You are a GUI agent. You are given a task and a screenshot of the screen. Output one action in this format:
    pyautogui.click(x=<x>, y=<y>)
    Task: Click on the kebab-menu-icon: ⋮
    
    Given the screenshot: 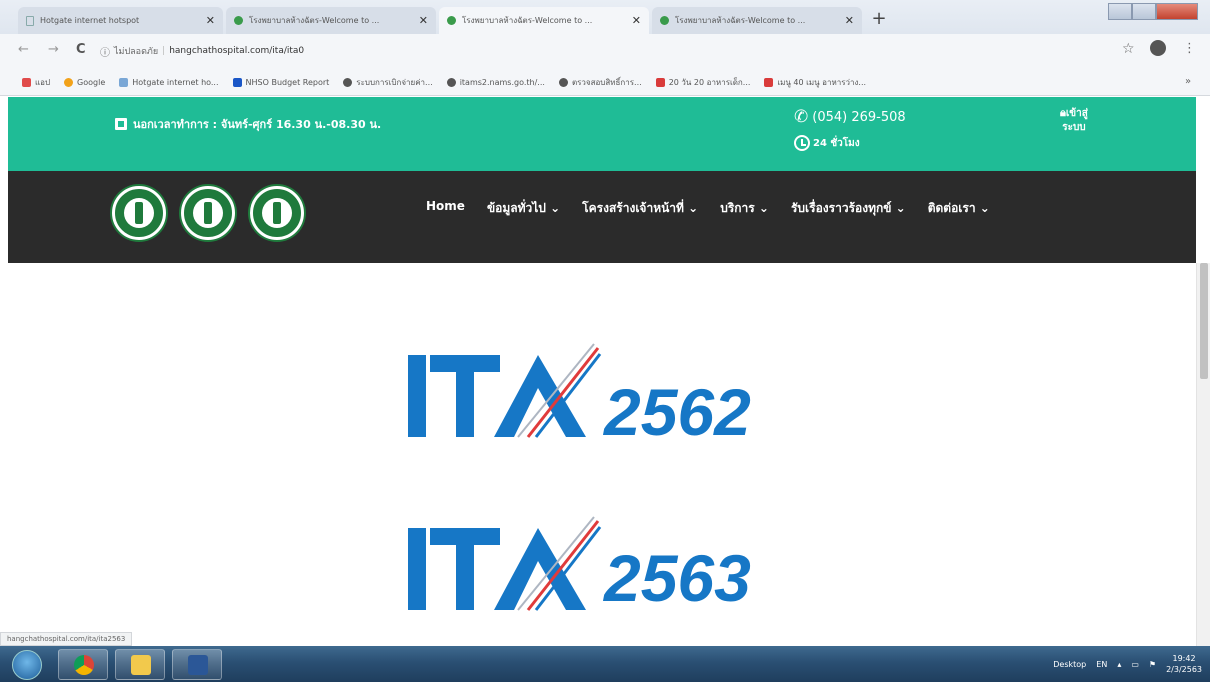 What is the action you would take?
    pyautogui.click(x=1189, y=48)
    